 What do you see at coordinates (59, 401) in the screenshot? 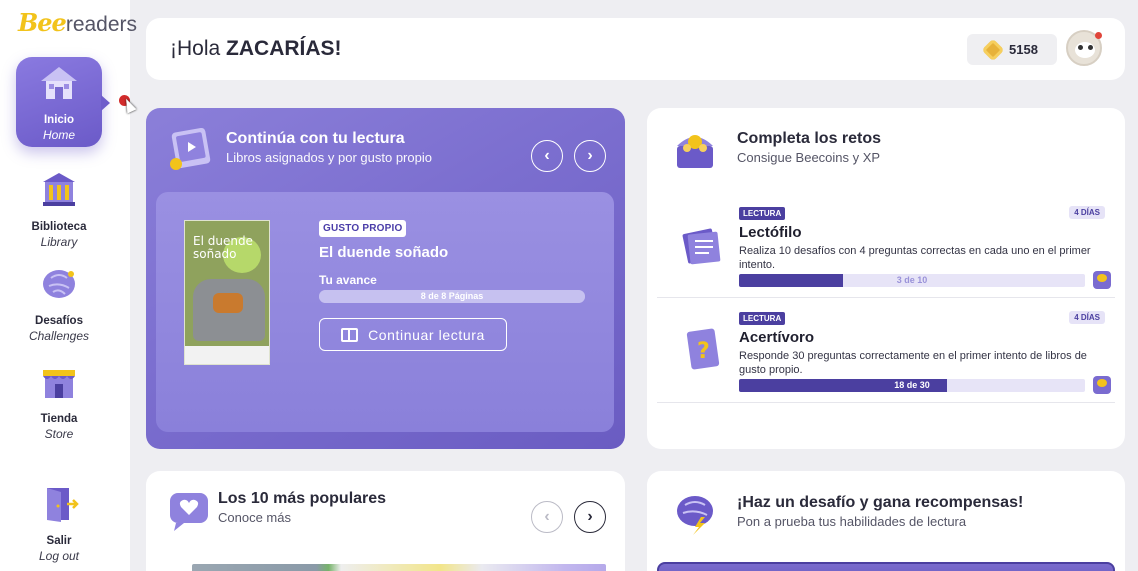
I see `sidebar-item-store: Tienda Store` at bounding box center [59, 401].